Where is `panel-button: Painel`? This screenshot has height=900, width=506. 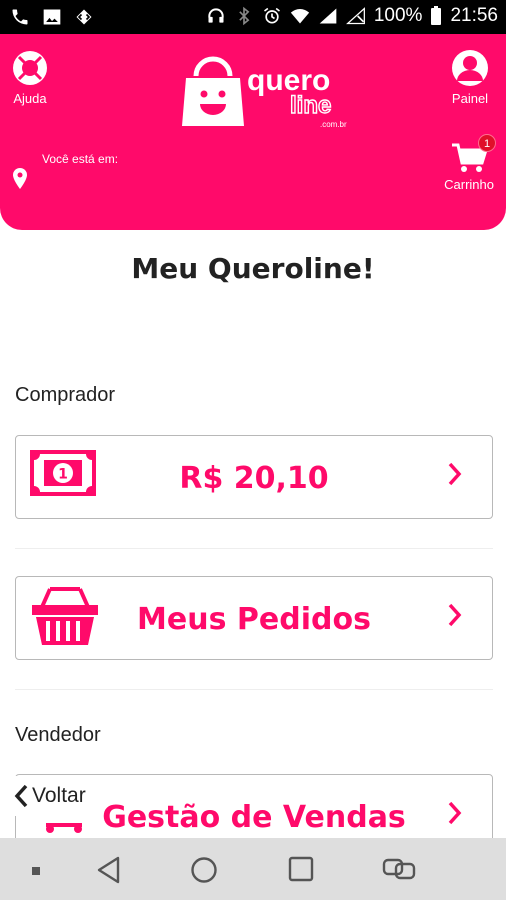
panel-button: Painel is located at coordinates (470, 77).